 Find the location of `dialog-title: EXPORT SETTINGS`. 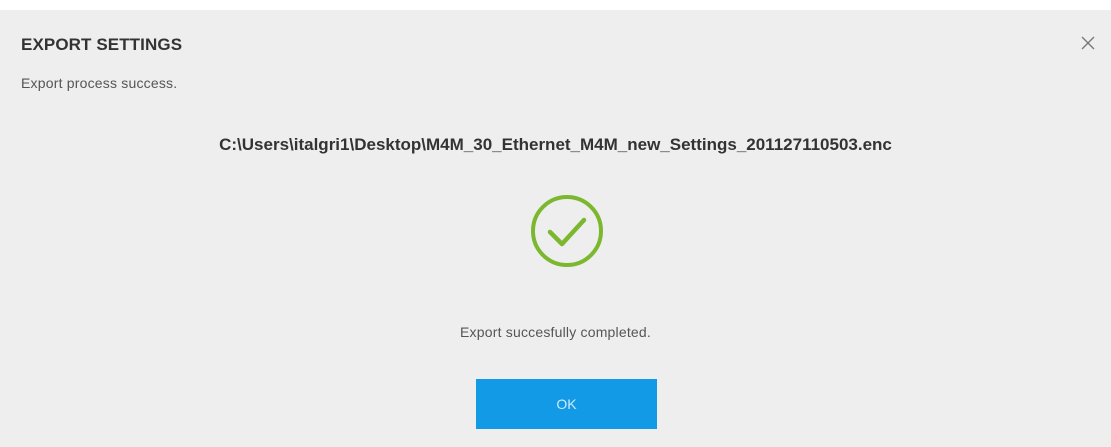

dialog-title: EXPORT SETTINGS is located at coordinates (102, 44).